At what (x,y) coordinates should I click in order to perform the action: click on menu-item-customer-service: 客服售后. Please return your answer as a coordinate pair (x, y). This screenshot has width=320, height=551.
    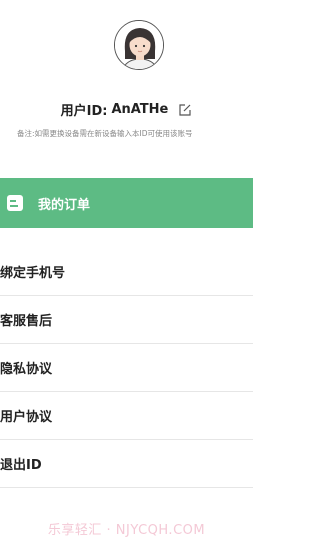
    Looking at the image, I should click on (126, 320).